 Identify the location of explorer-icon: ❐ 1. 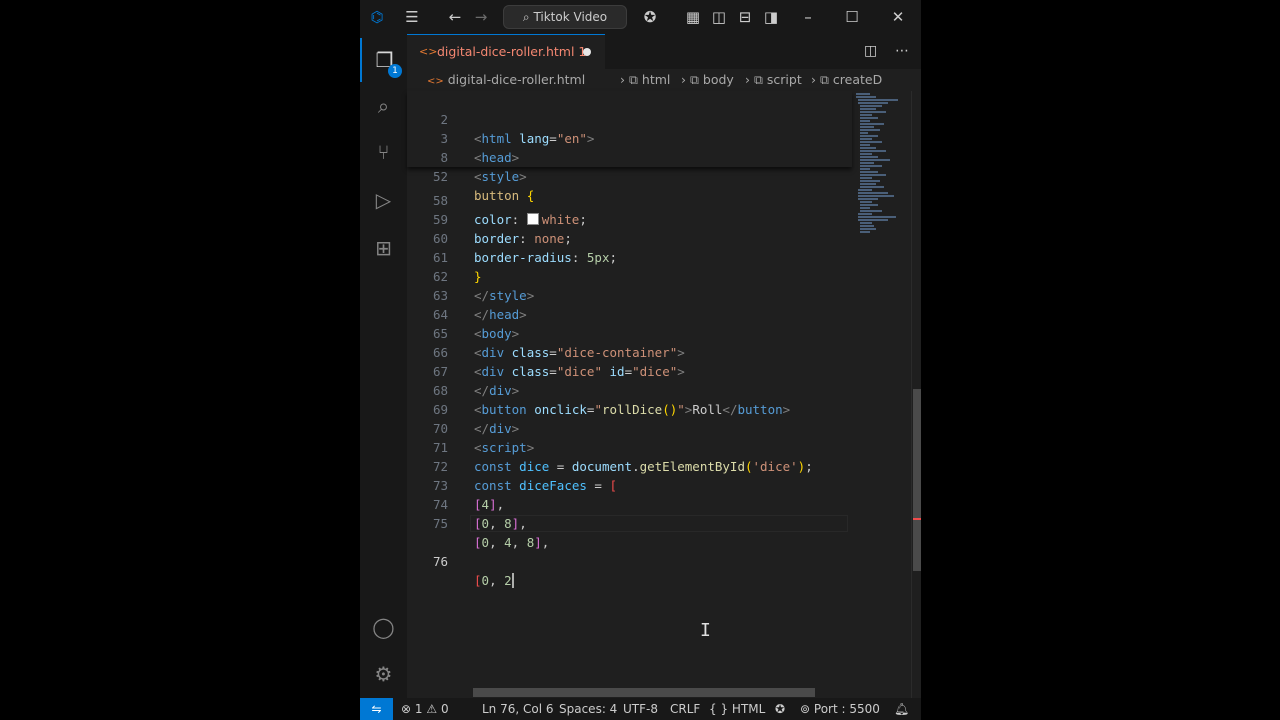
(383, 60).